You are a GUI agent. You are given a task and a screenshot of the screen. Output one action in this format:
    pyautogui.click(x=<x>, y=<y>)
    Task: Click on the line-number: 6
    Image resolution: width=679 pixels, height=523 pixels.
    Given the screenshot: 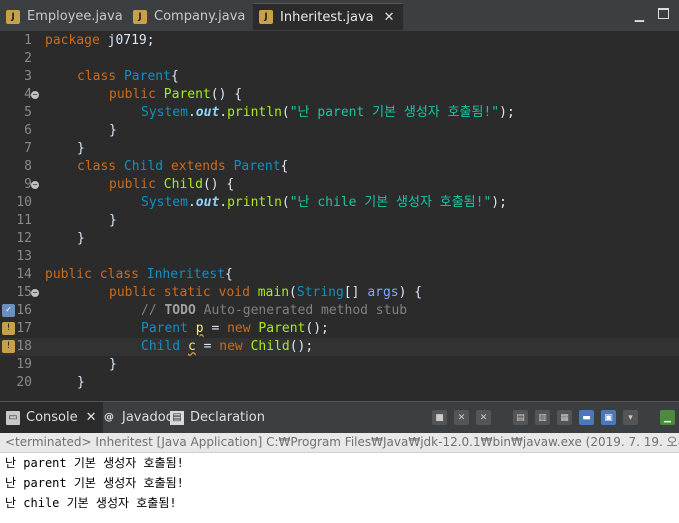 What is the action you would take?
    pyautogui.click(x=28, y=130)
    